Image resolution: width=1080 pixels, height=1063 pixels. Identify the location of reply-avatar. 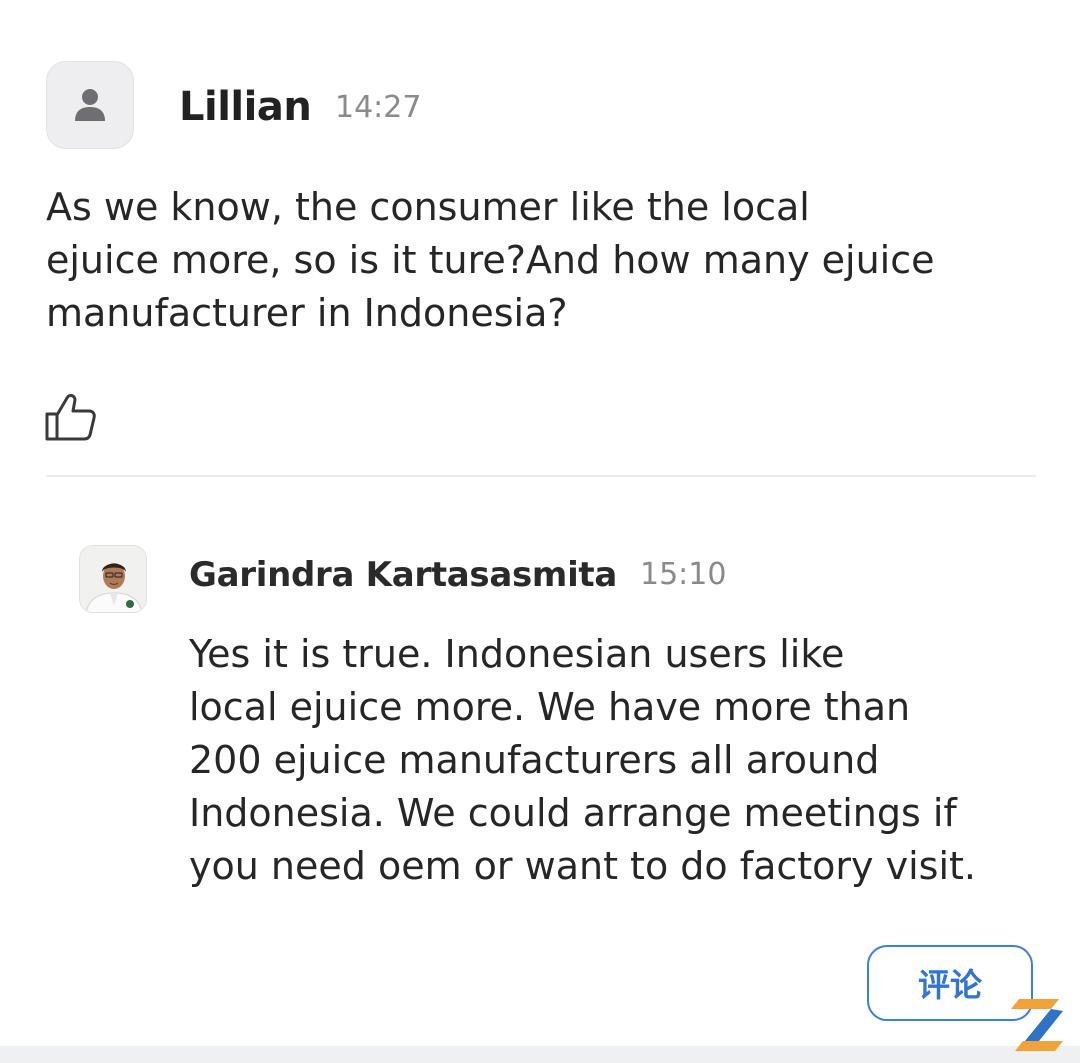
(113, 579).